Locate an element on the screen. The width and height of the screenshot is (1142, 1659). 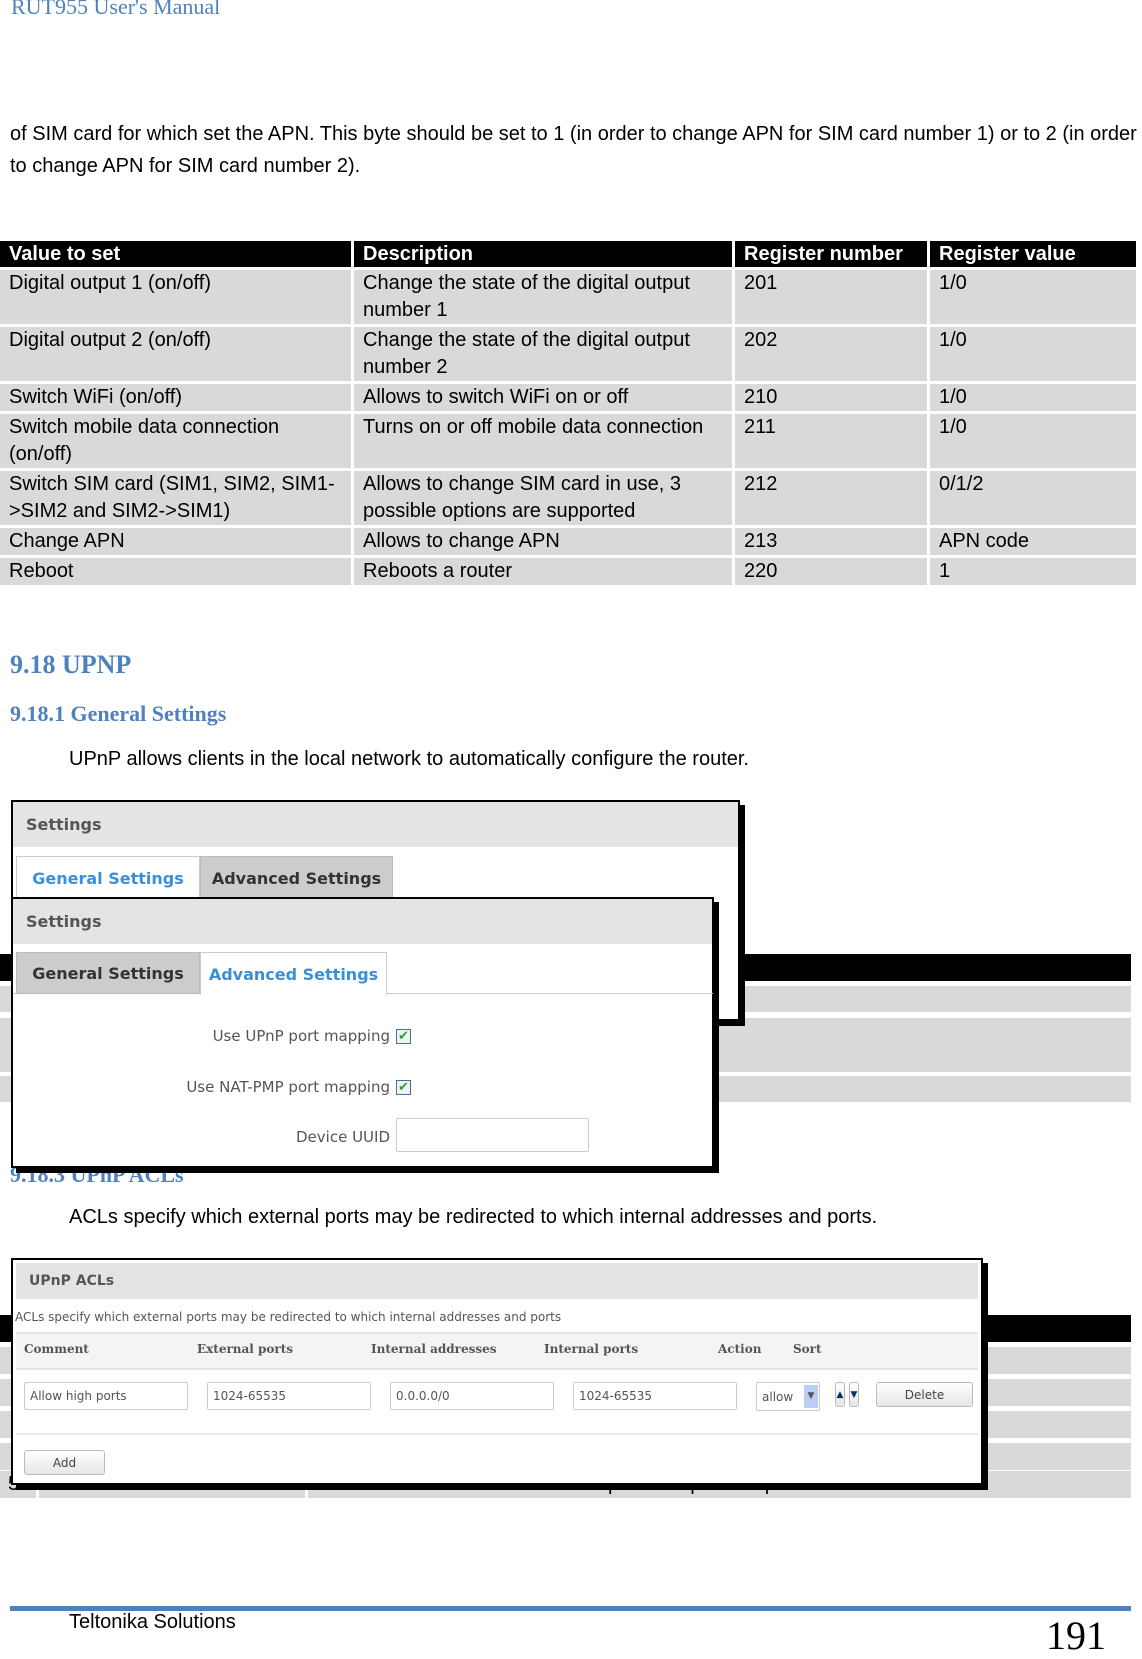
table-cell: Digital output 2 (on/off) is located at coordinates (175, 354).